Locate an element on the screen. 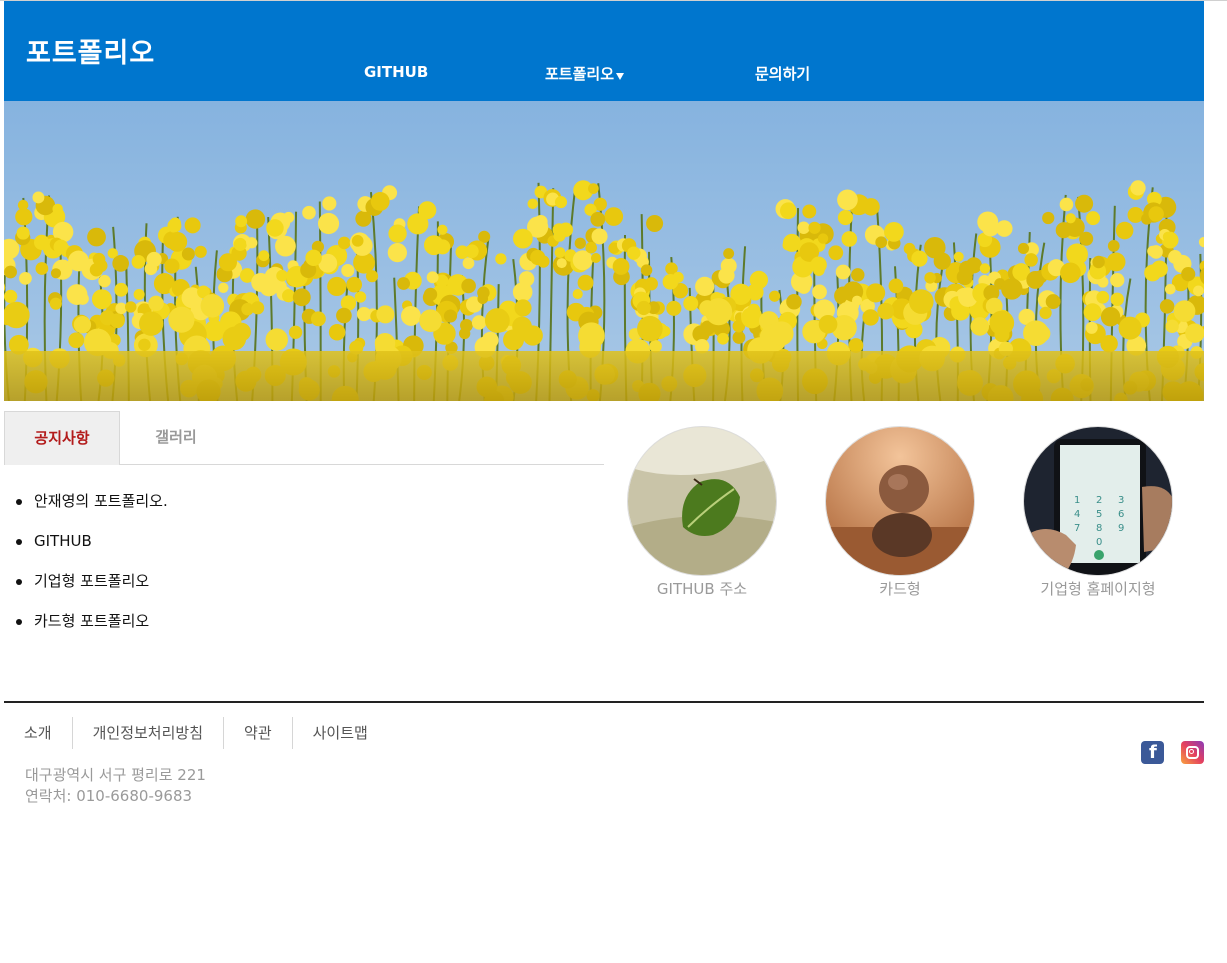 The width and height of the screenshot is (1227, 963). gallery-caption: 카드형 is located at coordinates (900, 589).